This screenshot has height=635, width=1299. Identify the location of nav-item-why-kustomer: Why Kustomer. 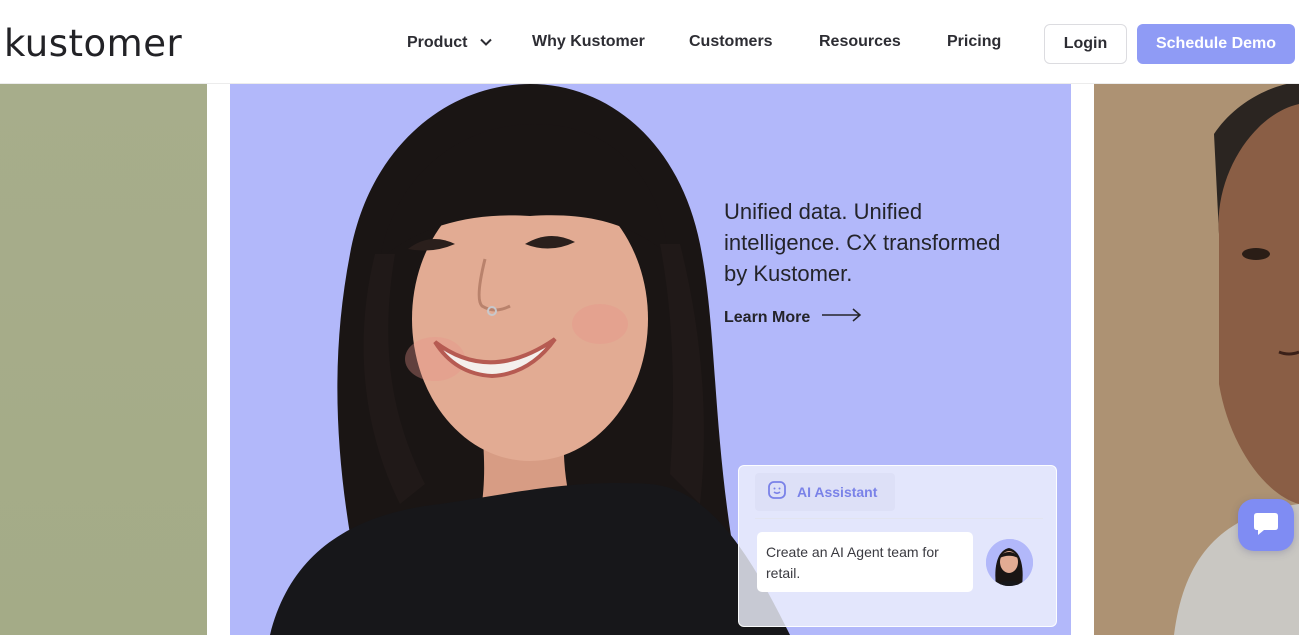
(588, 42).